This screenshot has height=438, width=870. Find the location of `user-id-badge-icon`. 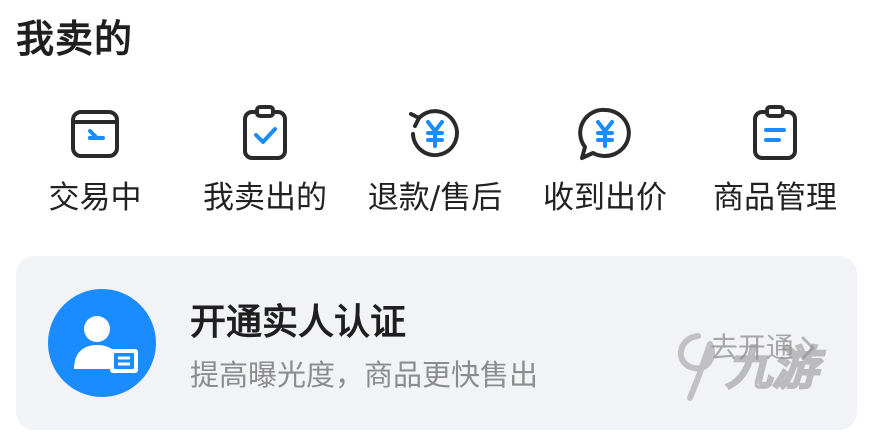

user-id-badge-icon is located at coordinates (102, 343).